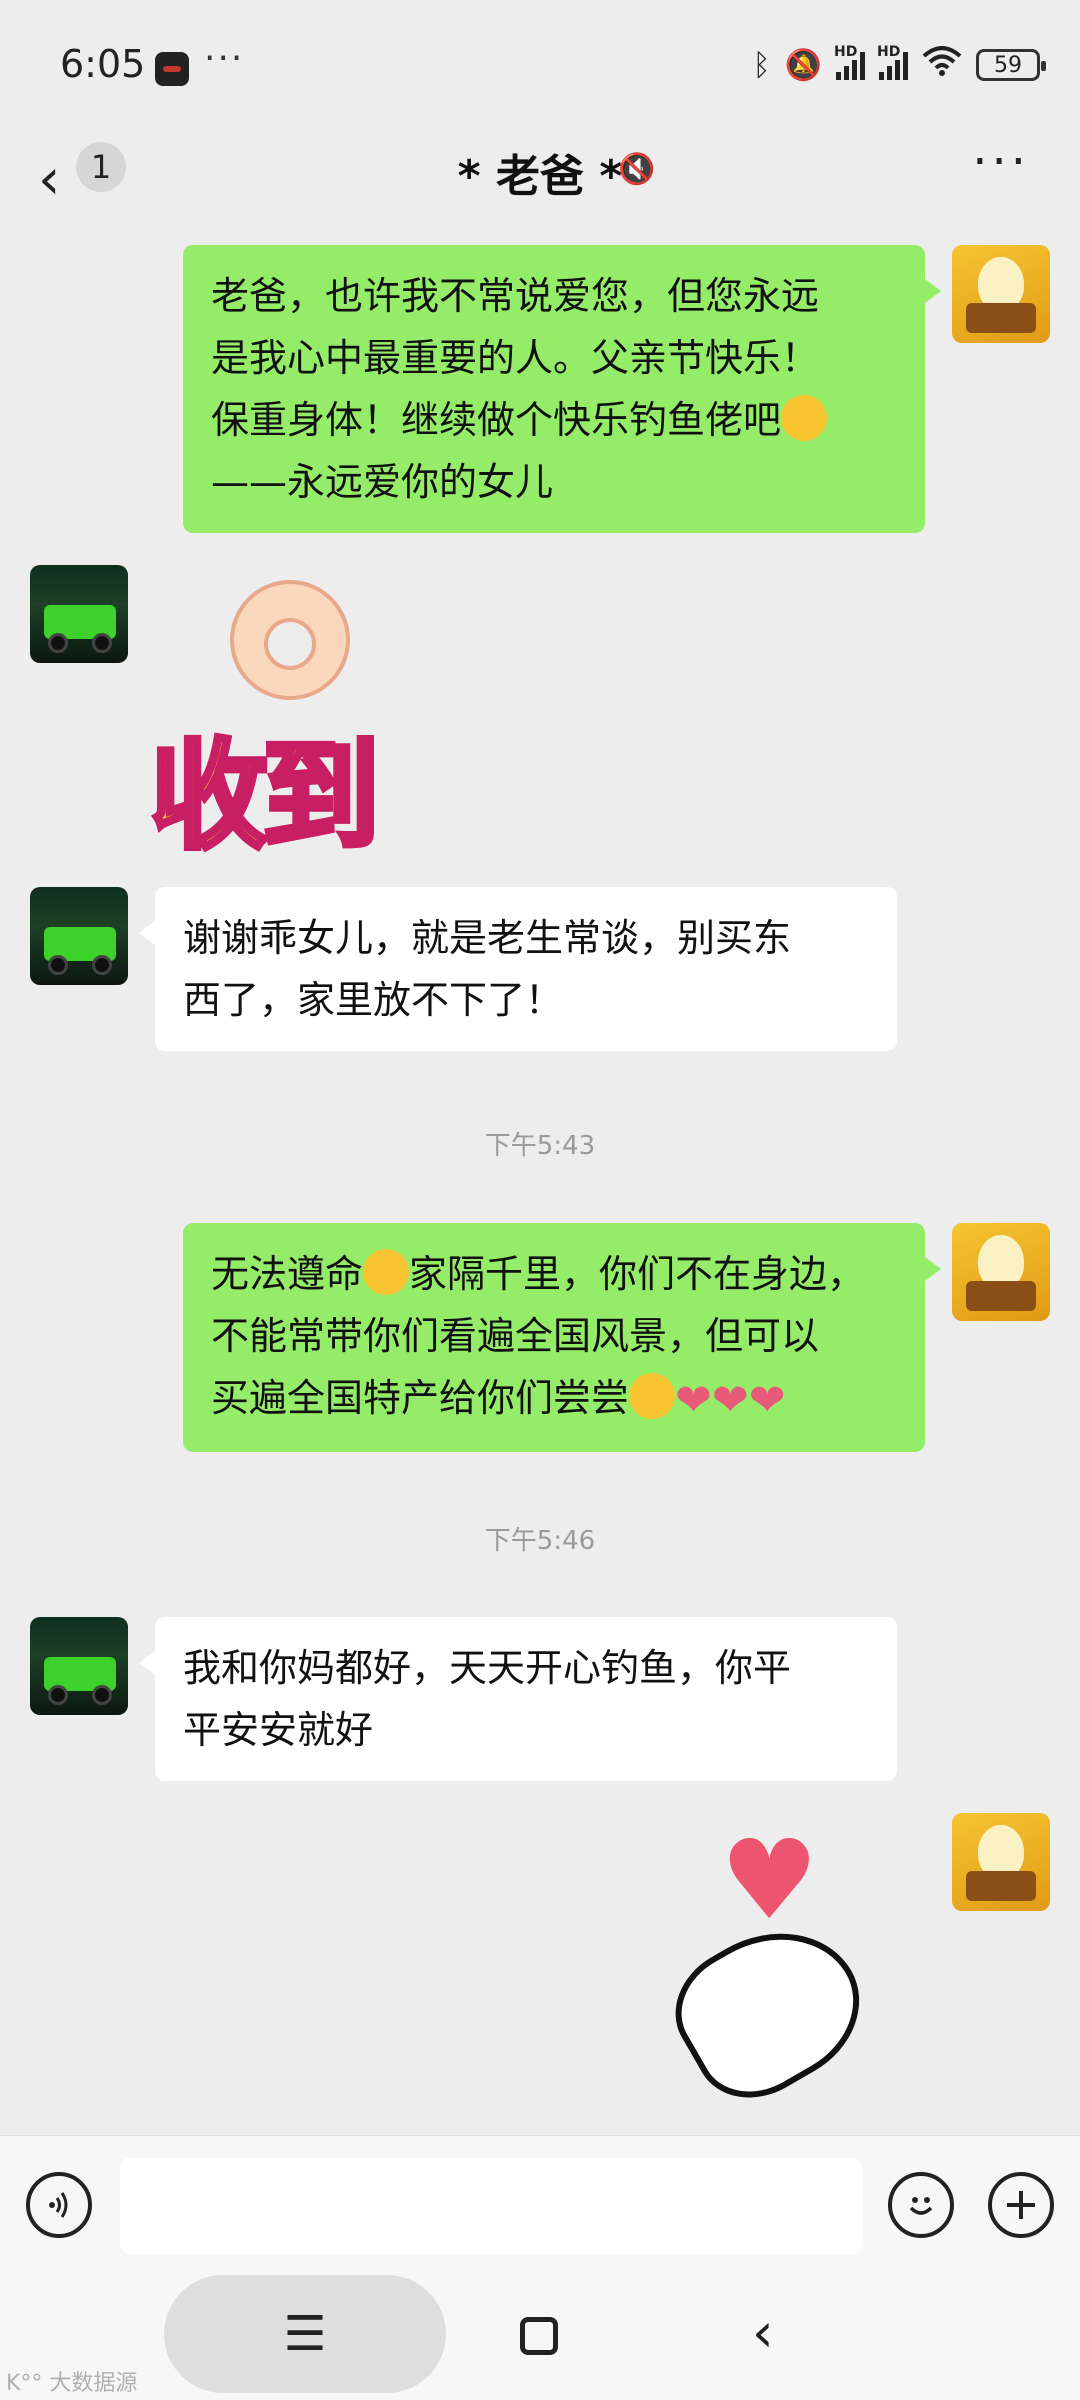 Image resolution: width=1080 pixels, height=2400 pixels. Describe the element at coordinates (763, 2332) in the screenshot. I see `nav-back-button: ‹` at that location.